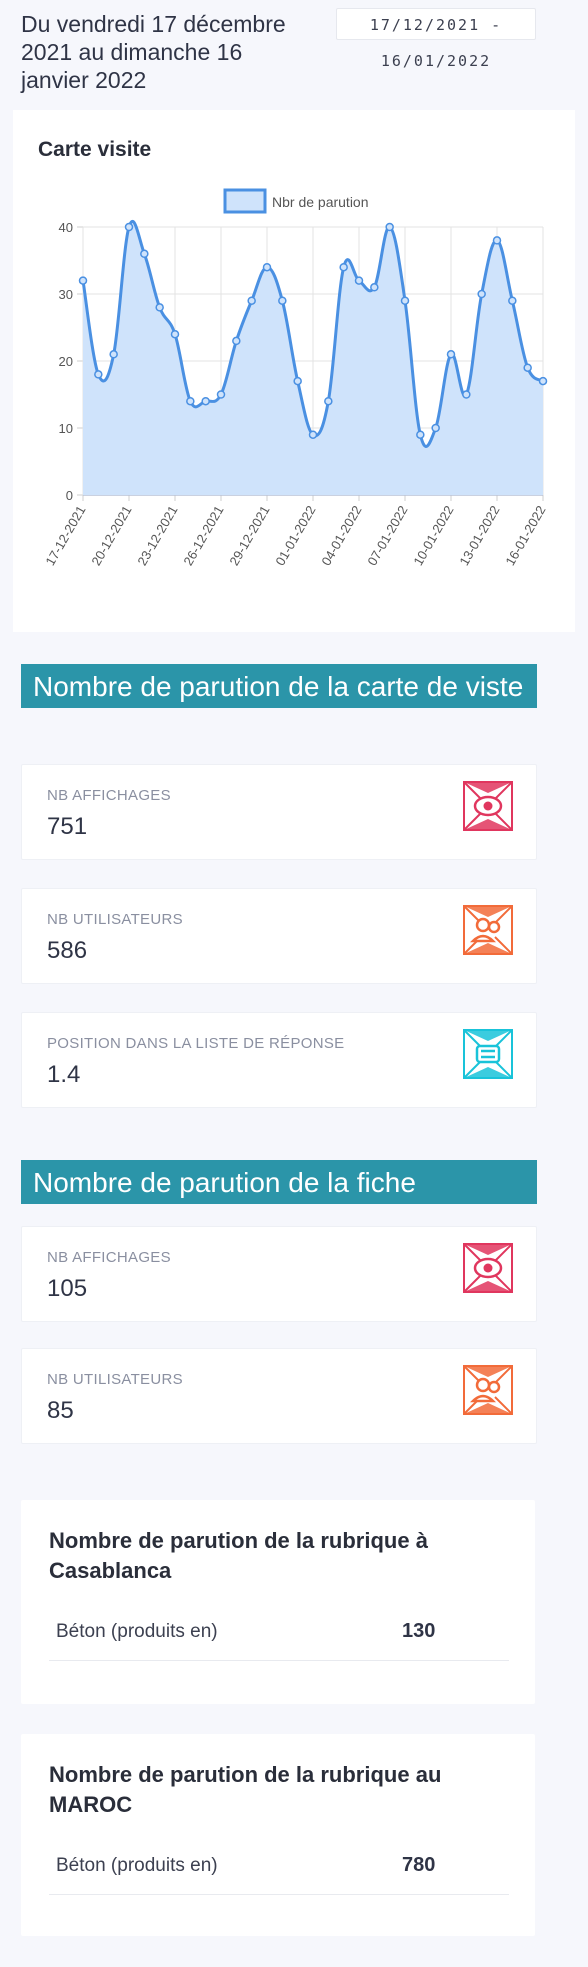 Image resolution: width=588 pixels, height=1967 pixels. Describe the element at coordinates (525, 535) in the screenshot. I see `x-tick-label: 16-01-2022` at that location.